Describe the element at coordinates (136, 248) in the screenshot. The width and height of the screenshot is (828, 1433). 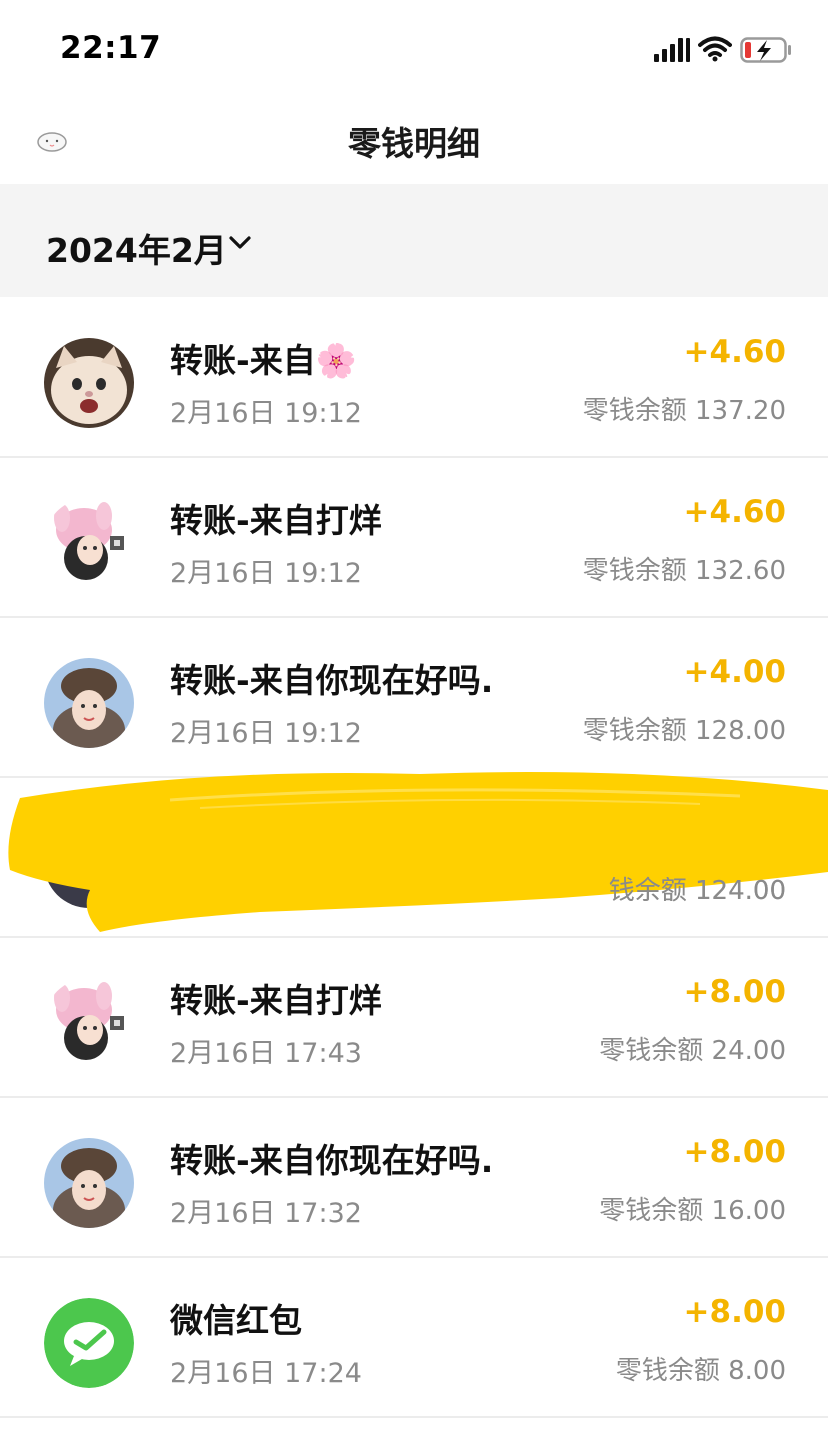
I see `month-selector: 2024年2月` at that location.